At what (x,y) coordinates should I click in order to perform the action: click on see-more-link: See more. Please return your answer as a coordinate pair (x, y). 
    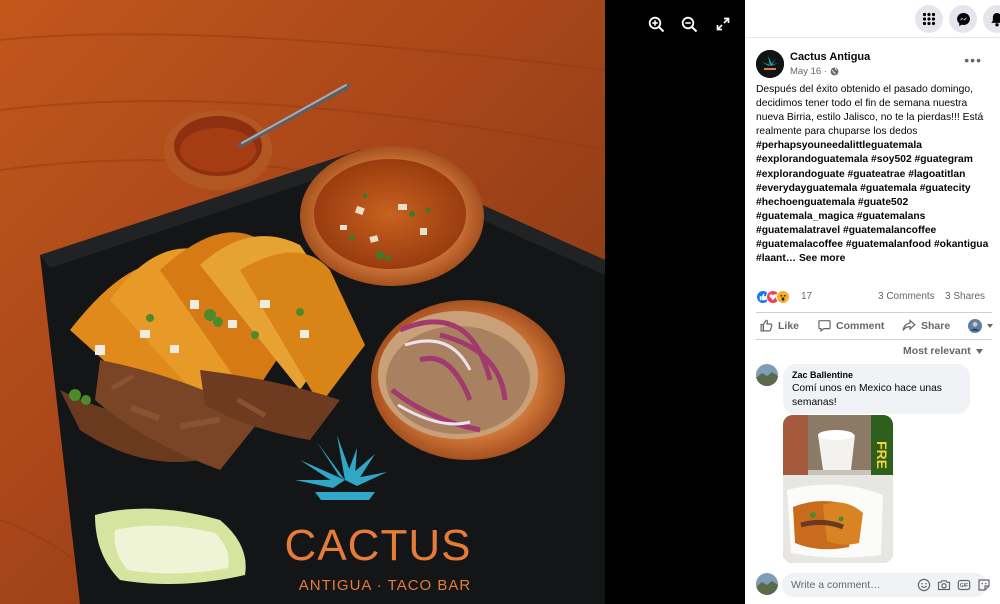
    Looking at the image, I should click on (822, 258).